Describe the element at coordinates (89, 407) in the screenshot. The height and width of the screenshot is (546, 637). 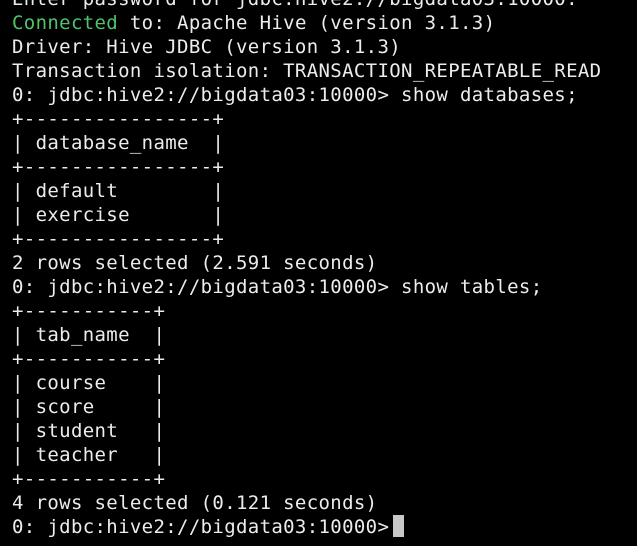
I see `table-row: | score |` at that location.